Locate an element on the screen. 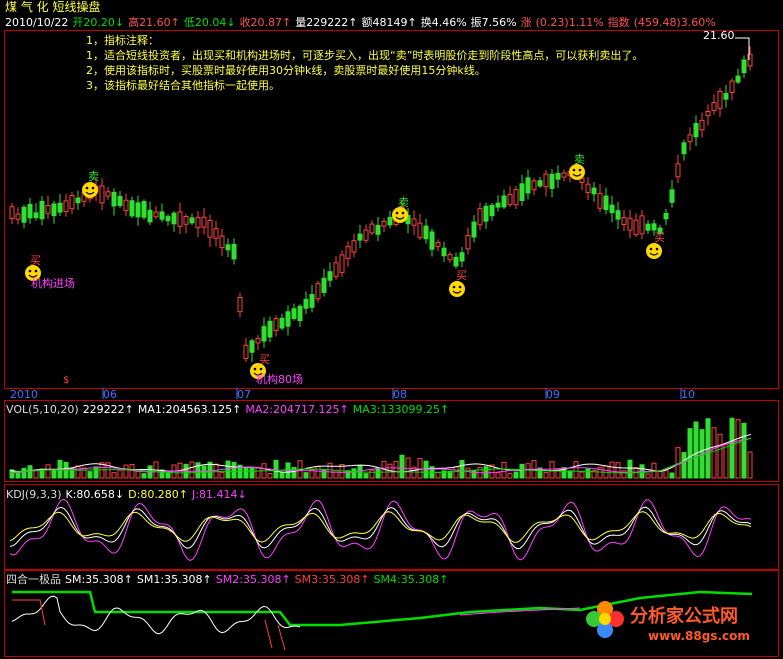  watermark-name: 分析家公式网 is located at coordinates (684, 616).